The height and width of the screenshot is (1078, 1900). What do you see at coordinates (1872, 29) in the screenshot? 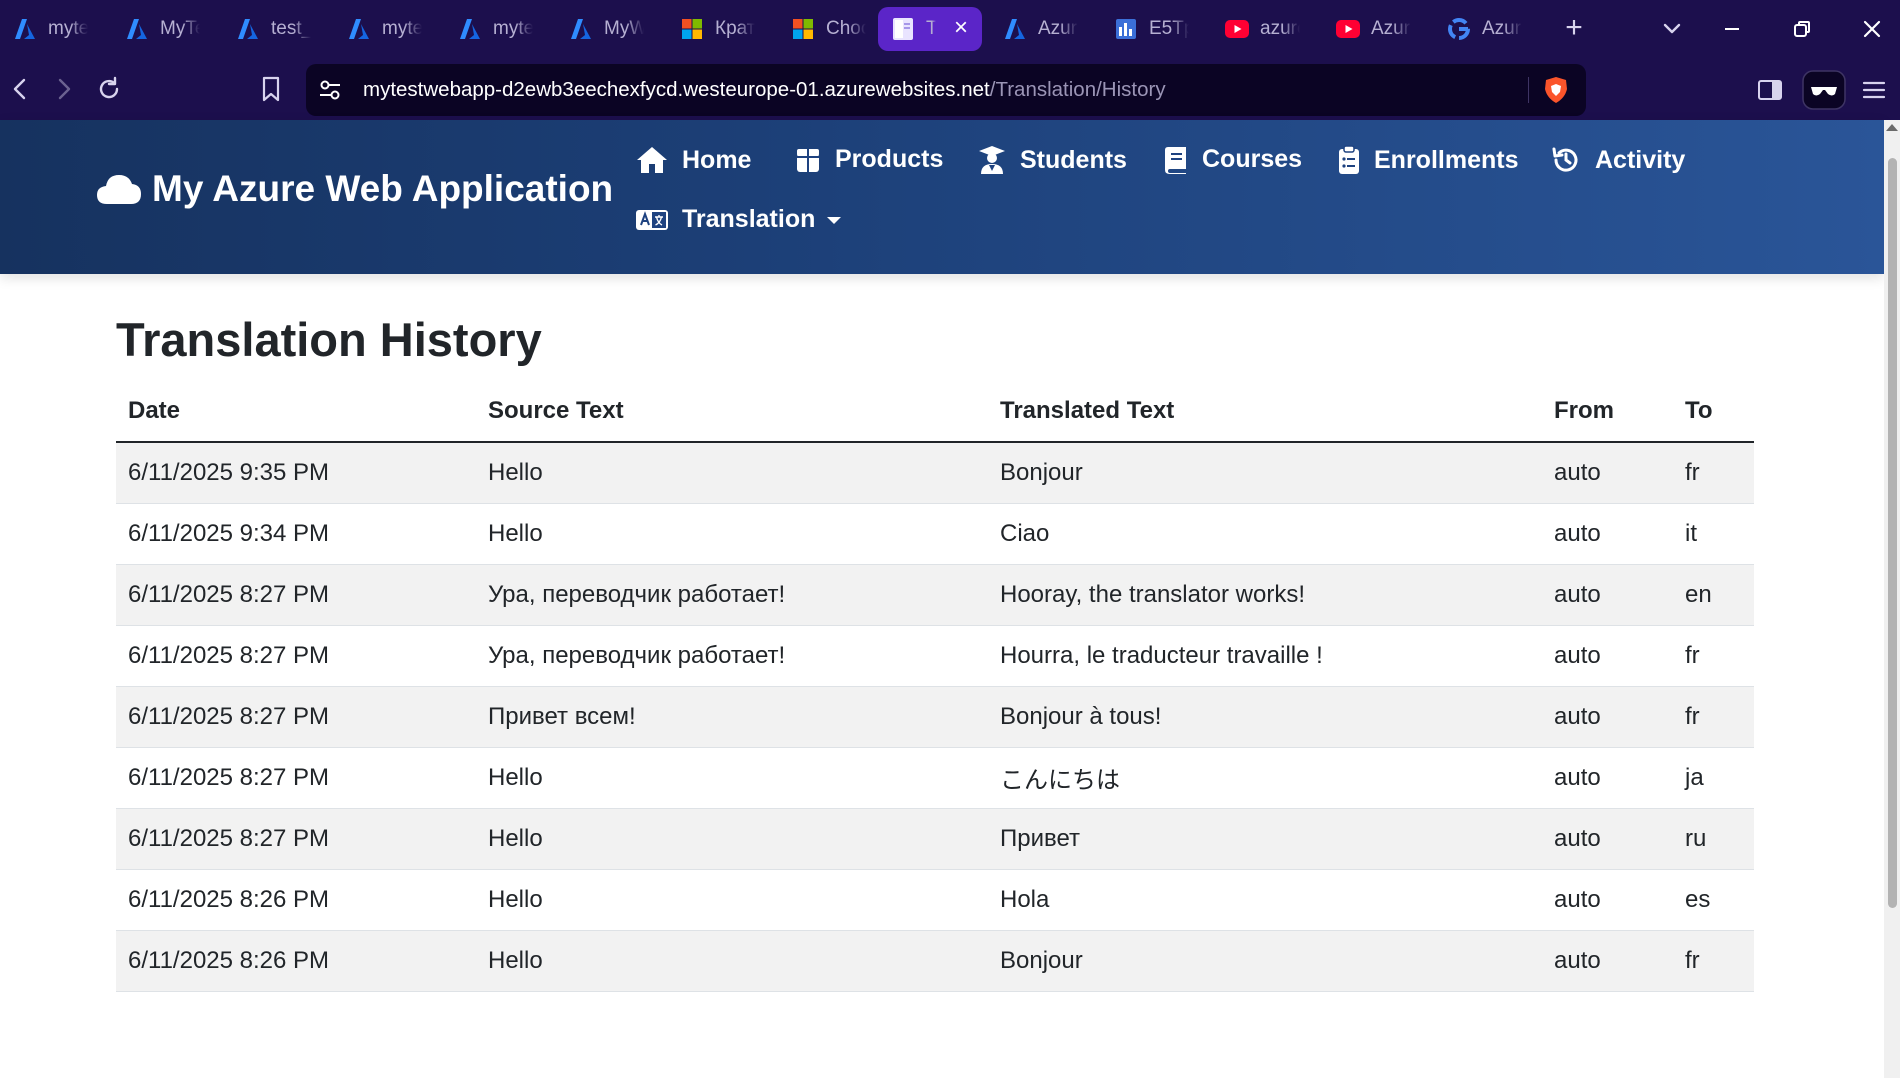
I see `close-window-icon` at bounding box center [1872, 29].